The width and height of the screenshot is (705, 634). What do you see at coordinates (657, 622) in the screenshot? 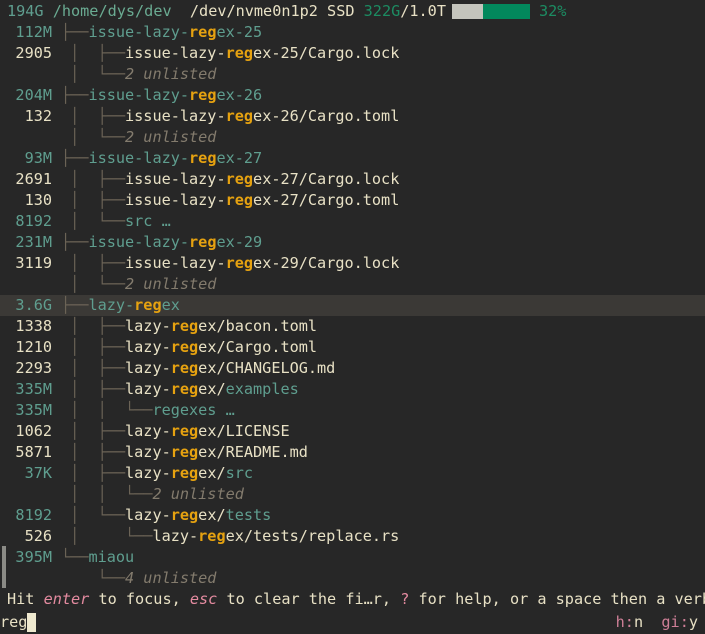
I see `flags-indicator: h:n gi: y` at bounding box center [657, 622].